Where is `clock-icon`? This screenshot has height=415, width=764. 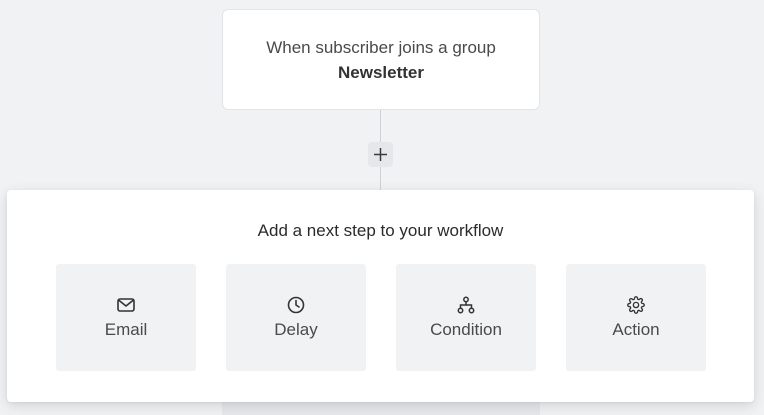 clock-icon is located at coordinates (296, 305).